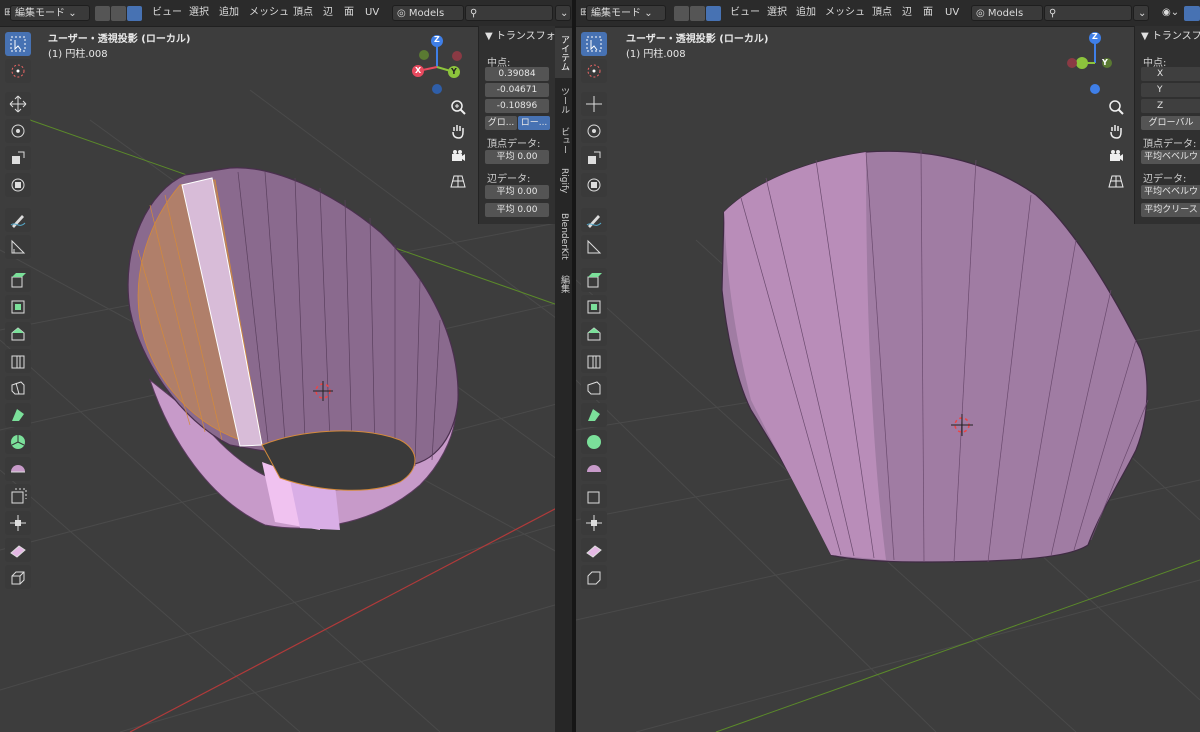 This screenshot has height=732, width=1200. What do you see at coordinates (1170, 106) in the screenshot?
I see `median-z-field: Z` at bounding box center [1170, 106].